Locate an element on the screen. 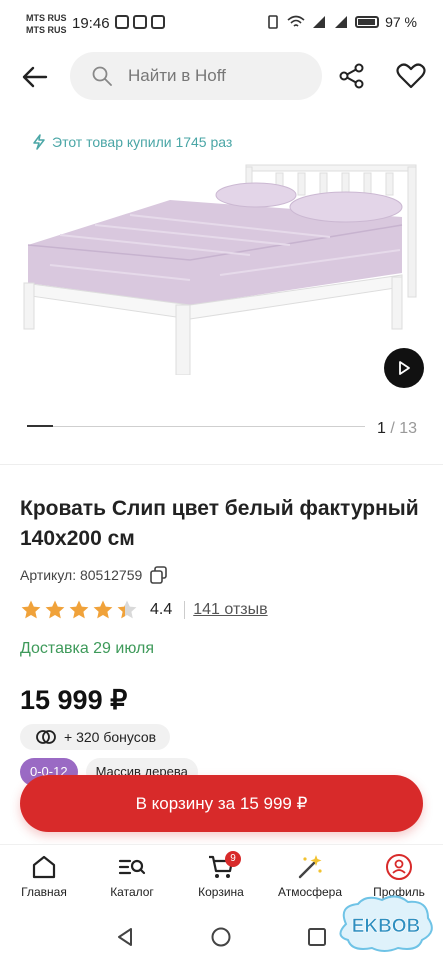  system-back-icon is located at coordinates (125, 937).